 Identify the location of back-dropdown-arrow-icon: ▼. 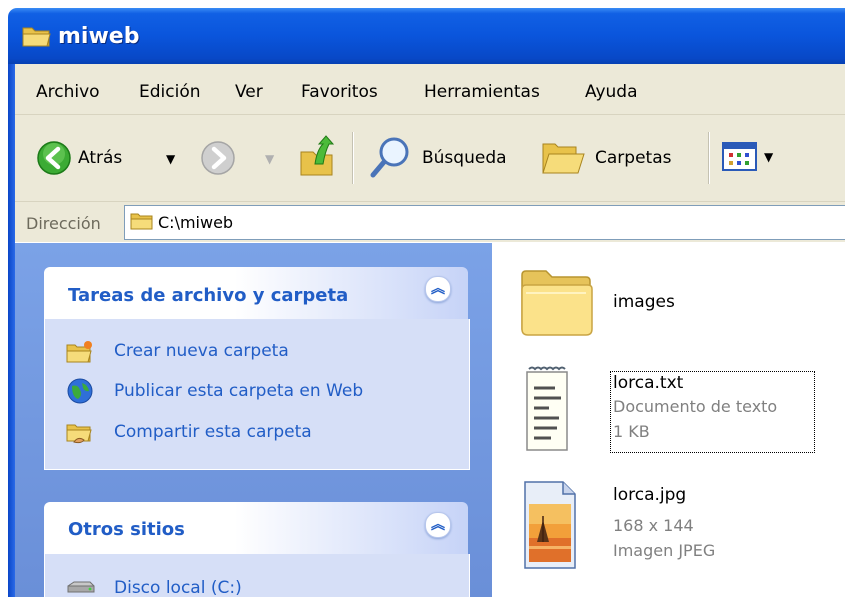
(170, 159).